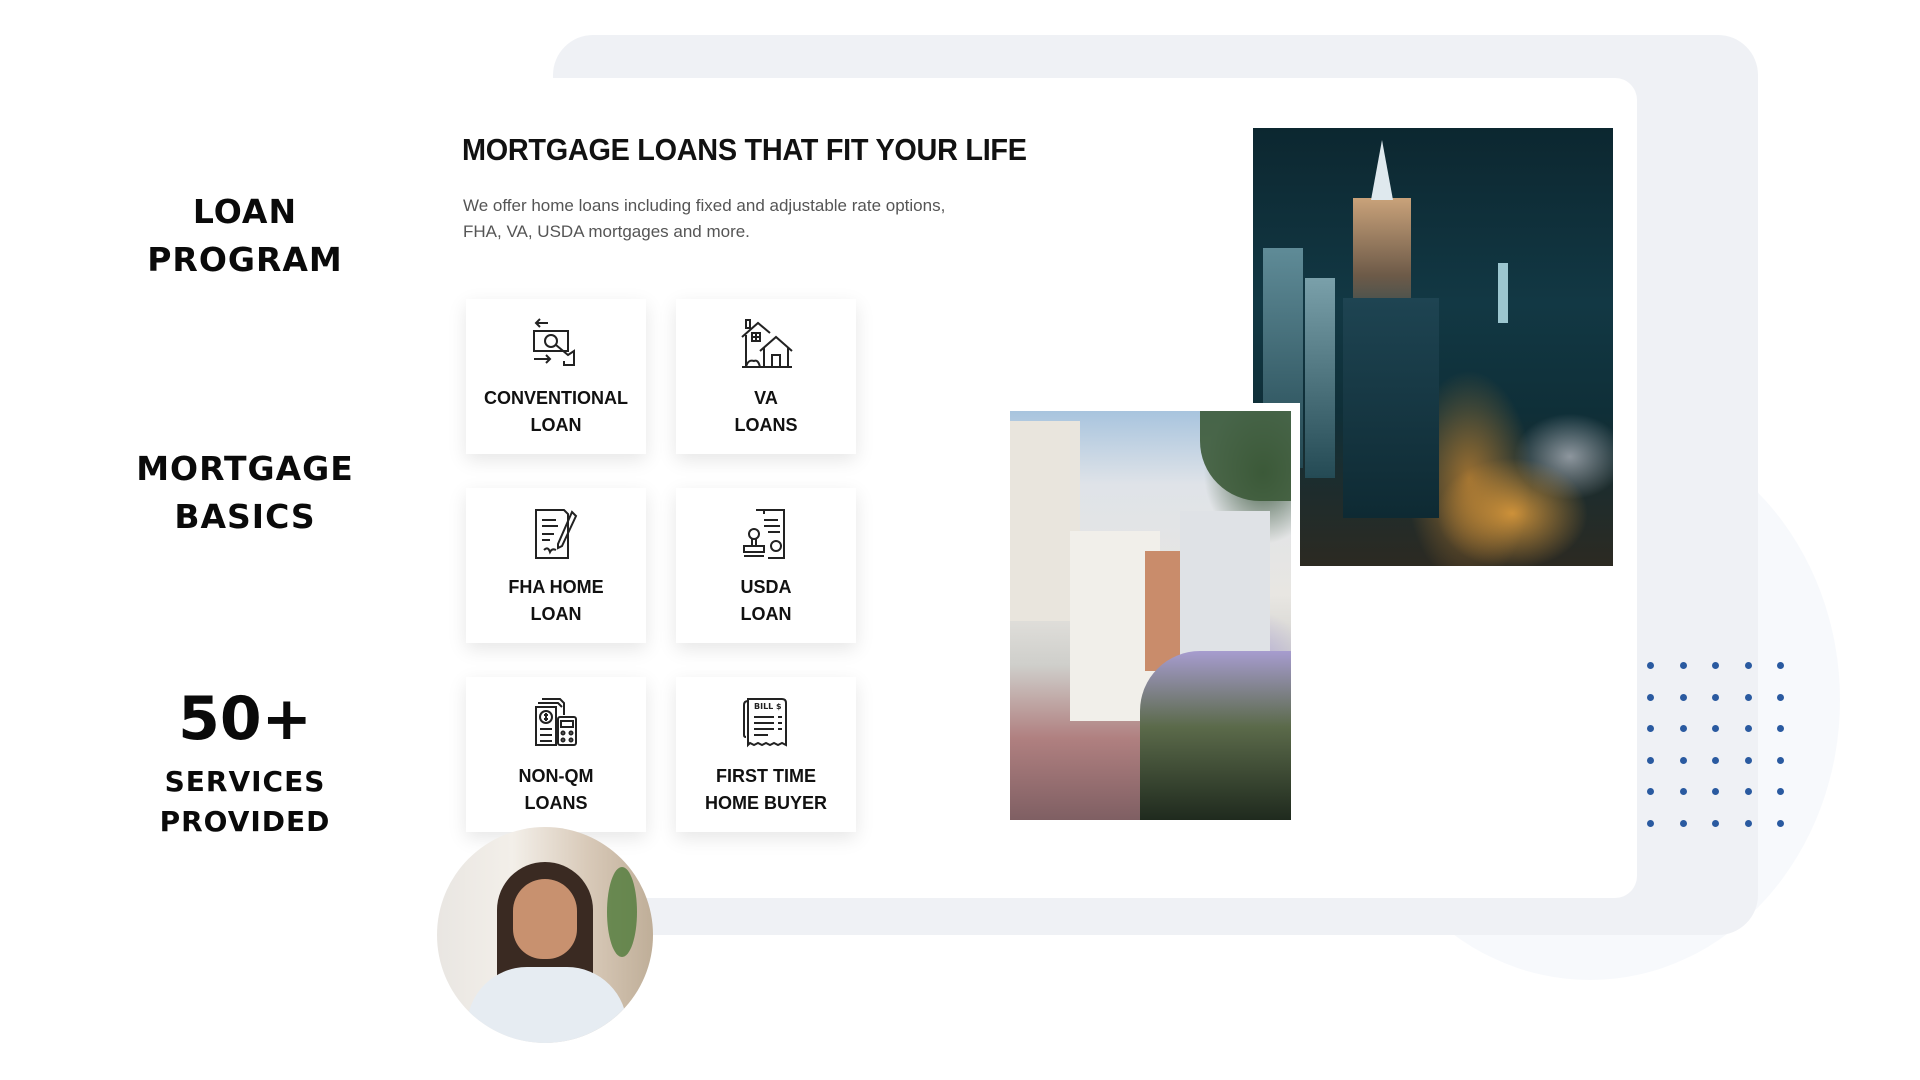 This screenshot has height=1080, width=1920. Describe the element at coordinates (245, 719) in the screenshot. I see `services-count: 50+` at that location.